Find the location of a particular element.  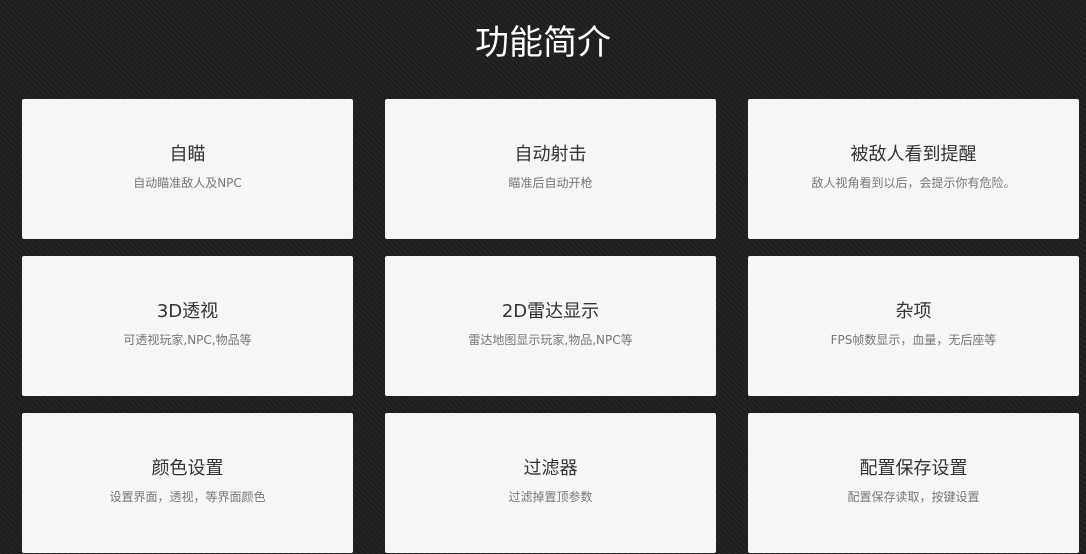

feature-card-spotted-alert: 被敌人看到提醒 敌人视角看到以后，会提示你有危险。 is located at coordinates (913, 169).